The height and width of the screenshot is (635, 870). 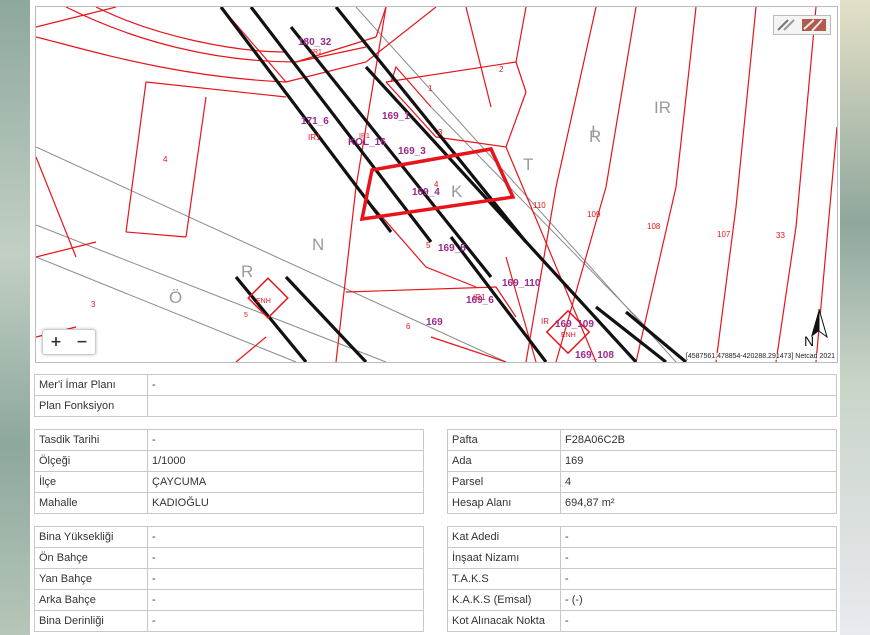 What do you see at coordinates (17, 317) in the screenshot?
I see `background-left` at bounding box center [17, 317].